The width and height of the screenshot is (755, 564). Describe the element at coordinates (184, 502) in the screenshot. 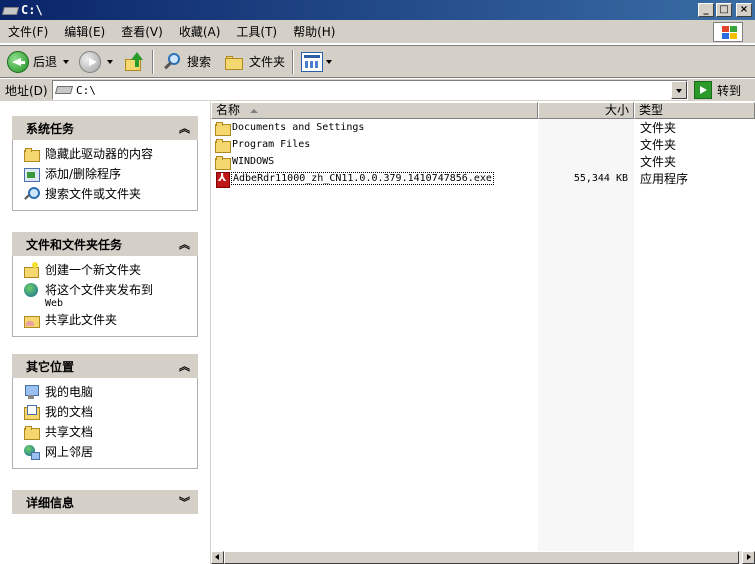

I see `expand-chevron-icon: ︾` at that location.